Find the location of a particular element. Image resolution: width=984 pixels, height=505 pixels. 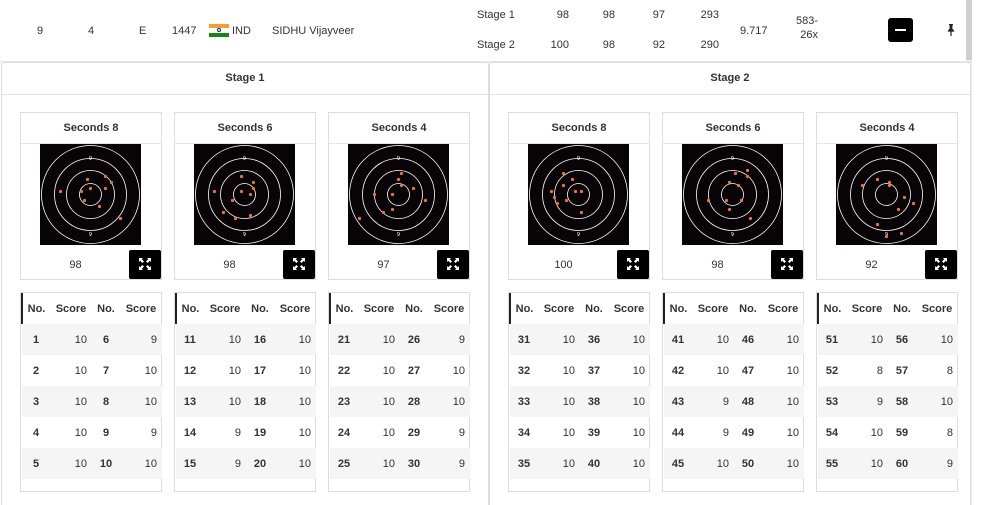

column-header: Score is located at coordinates (783, 308).